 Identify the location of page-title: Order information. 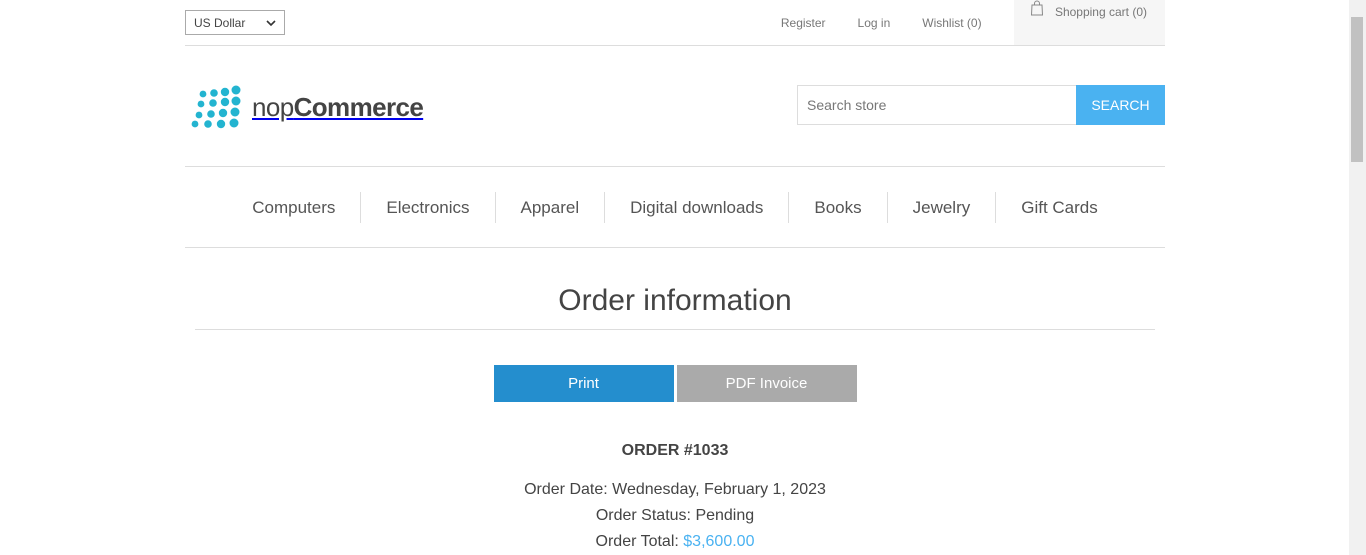
(675, 300).